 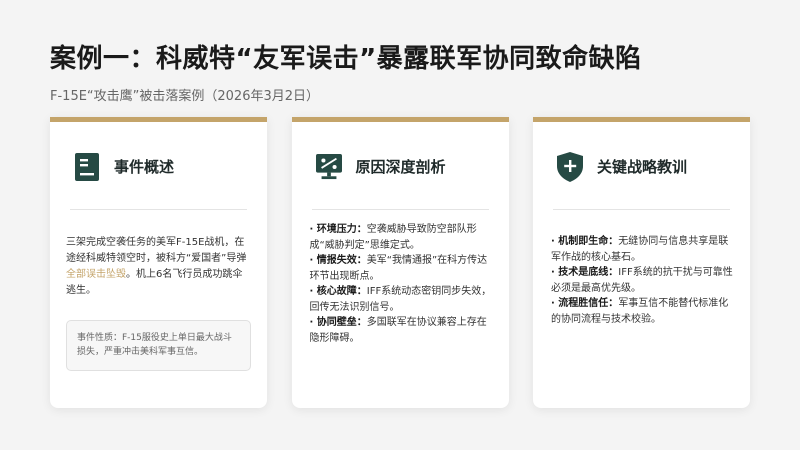 What do you see at coordinates (641, 177) in the screenshot?
I see `card-header: 关键战略教训` at bounding box center [641, 177].